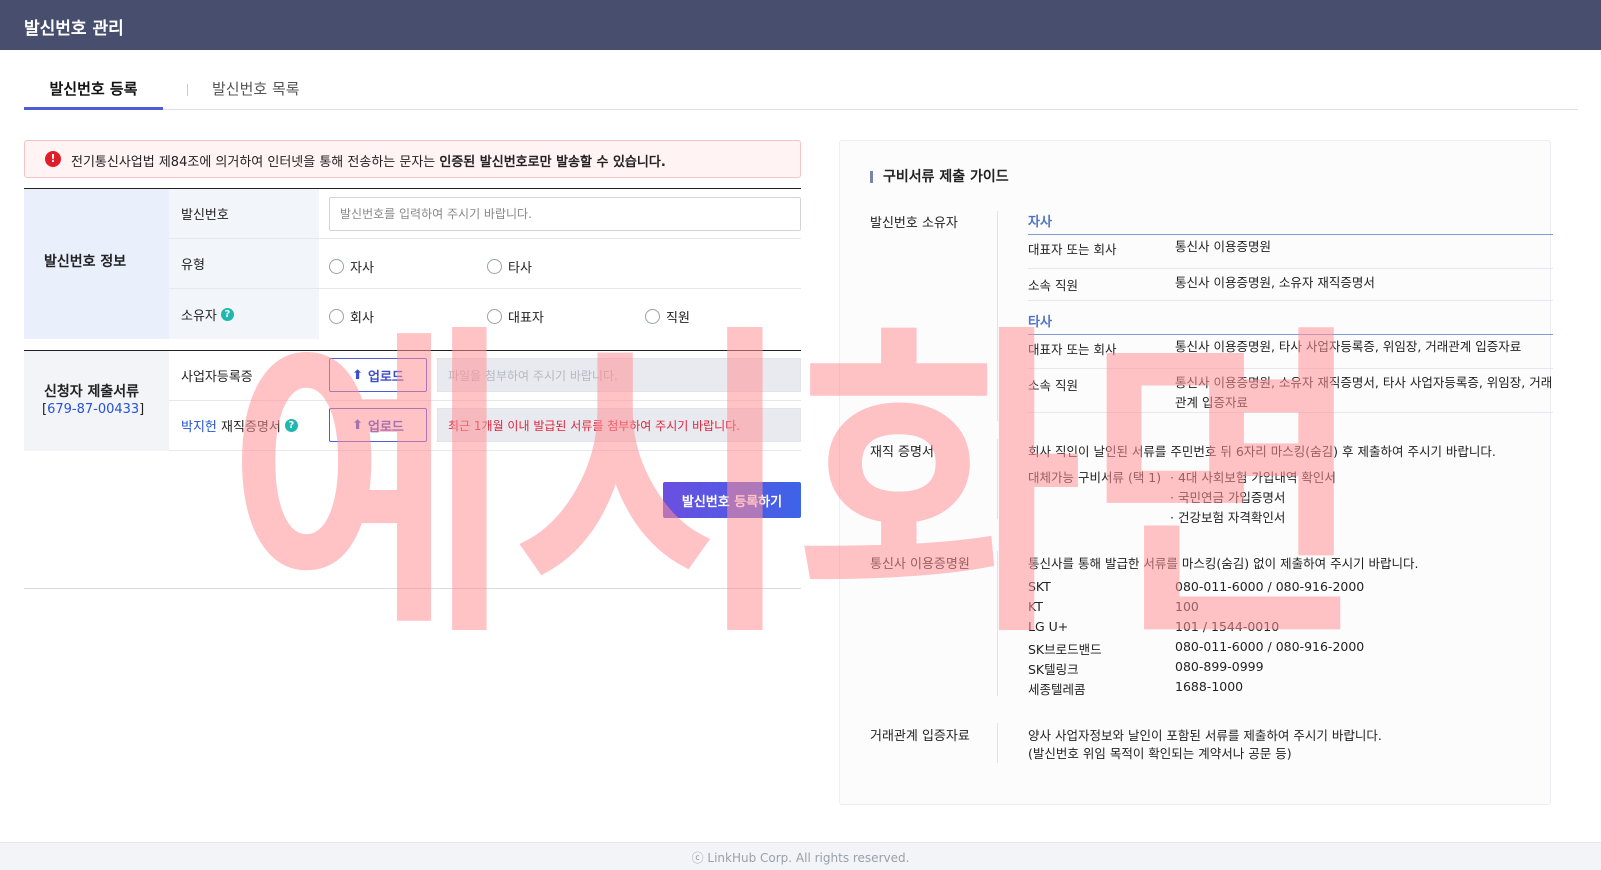  What do you see at coordinates (1223, 246) in the screenshot?
I see `guide-row-value: 통신사 이용증명원` at bounding box center [1223, 246].